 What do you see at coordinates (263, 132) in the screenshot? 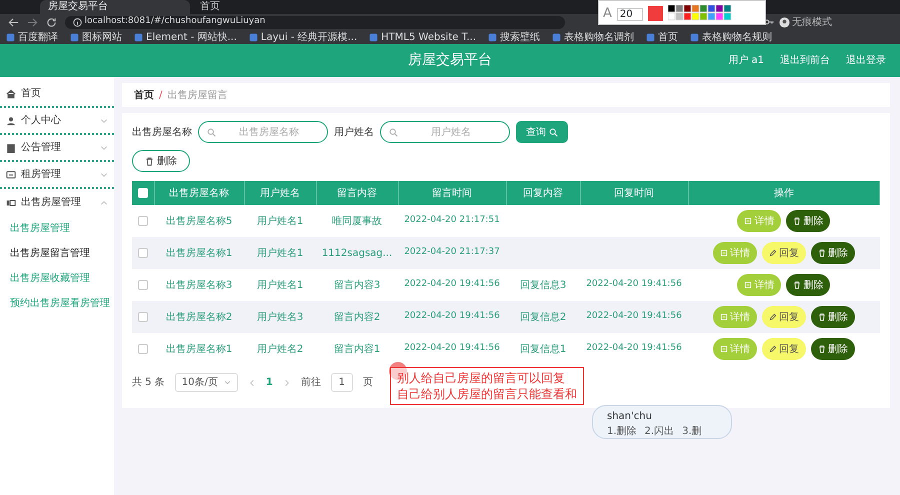
I see `search-field: 出售房屋名称` at bounding box center [263, 132].